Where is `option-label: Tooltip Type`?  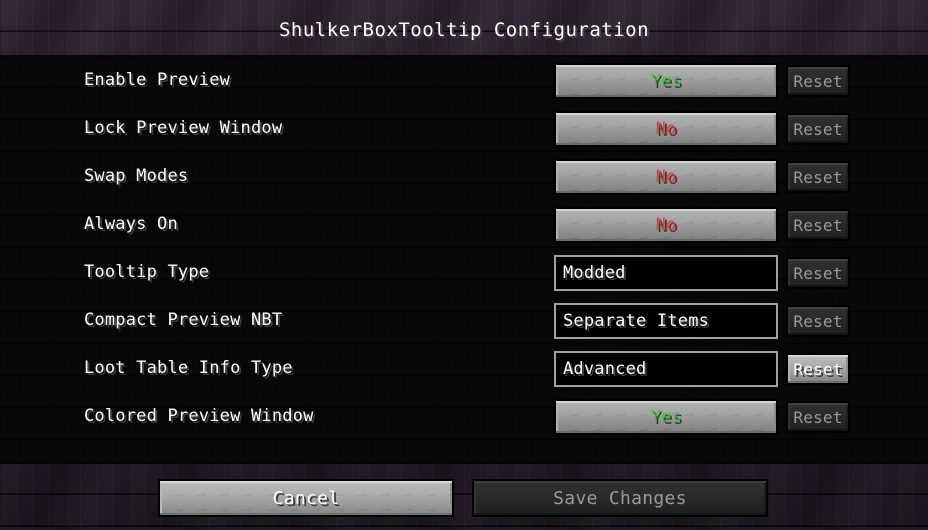 option-label: Tooltip Type is located at coordinates (147, 272).